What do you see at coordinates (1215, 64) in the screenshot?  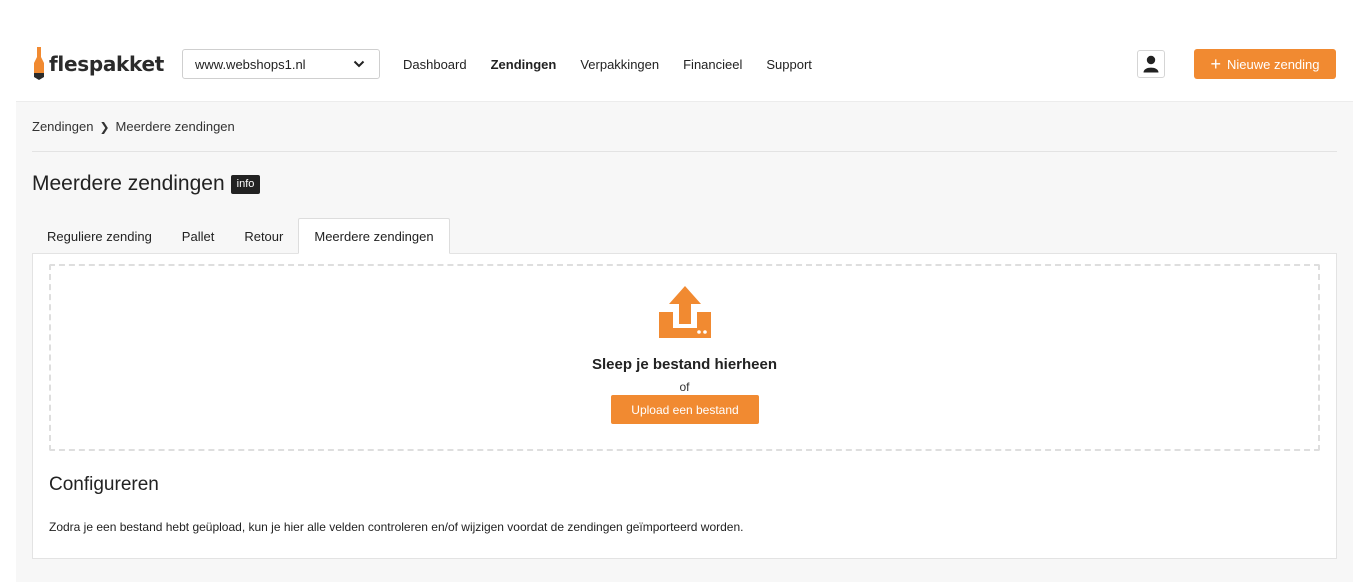 I see `plus-icon: +` at bounding box center [1215, 64].